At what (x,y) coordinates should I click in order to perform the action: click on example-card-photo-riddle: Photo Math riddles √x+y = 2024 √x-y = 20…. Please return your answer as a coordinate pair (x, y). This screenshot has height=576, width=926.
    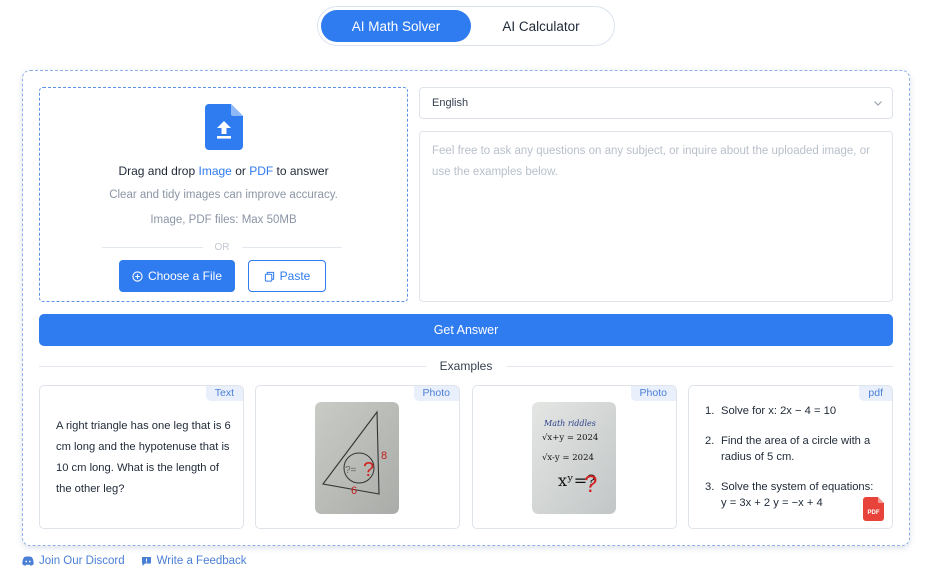
    Looking at the image, I should click on (574, 457).